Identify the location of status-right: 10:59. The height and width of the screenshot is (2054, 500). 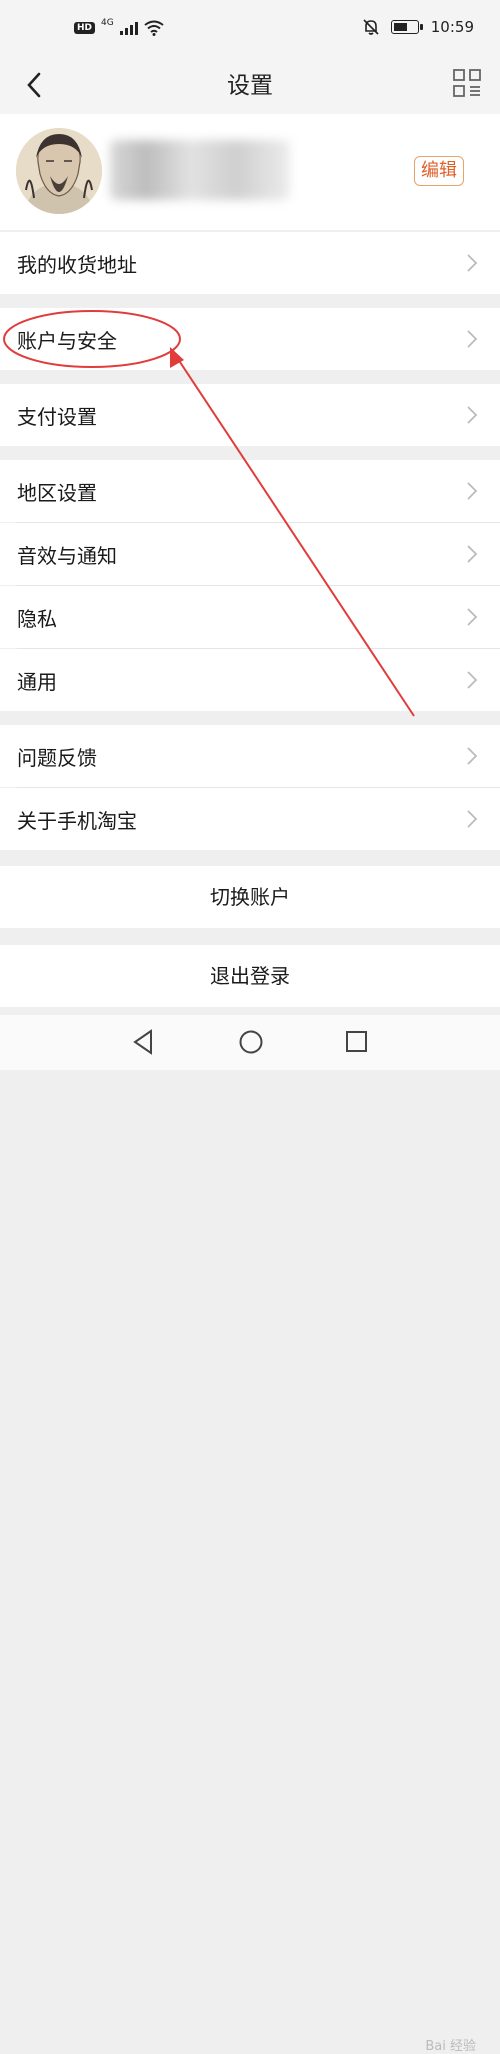
(418, 27).